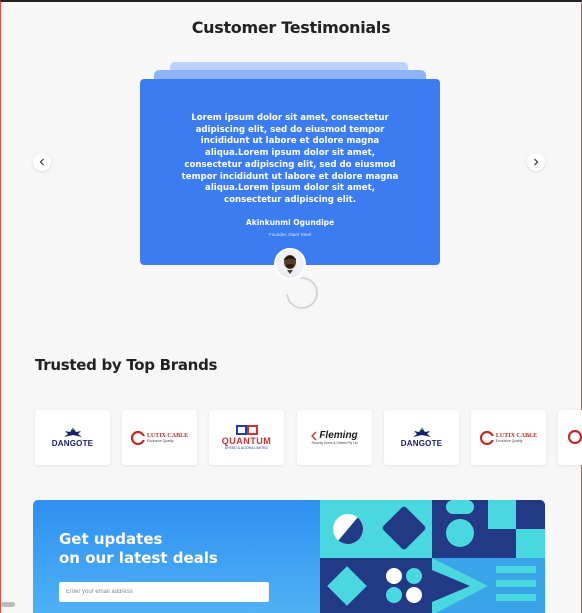 This screenshot has height=613, width=582. What do you see at coordinates (138, 558) in the screenshot?
I see `newsletter-title-line2: on our latest deals` at bounding box center [138, 558].